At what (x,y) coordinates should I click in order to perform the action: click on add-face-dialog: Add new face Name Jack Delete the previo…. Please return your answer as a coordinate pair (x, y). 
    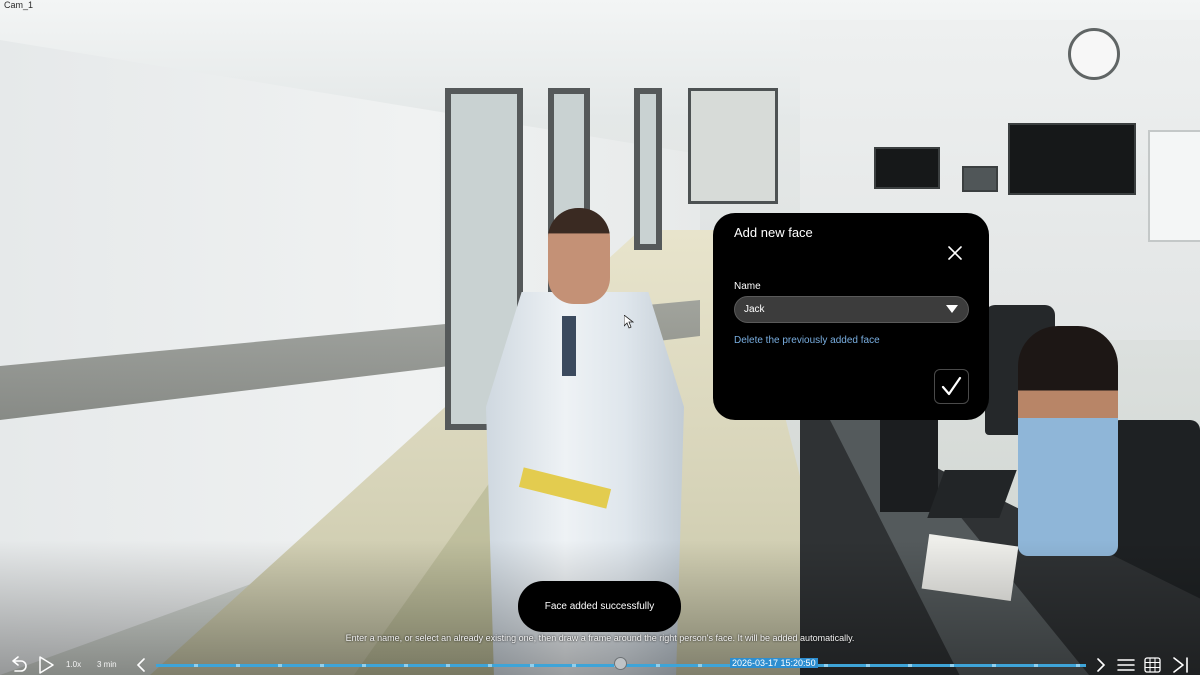
    Looking at the image, I should click on (851, 316).